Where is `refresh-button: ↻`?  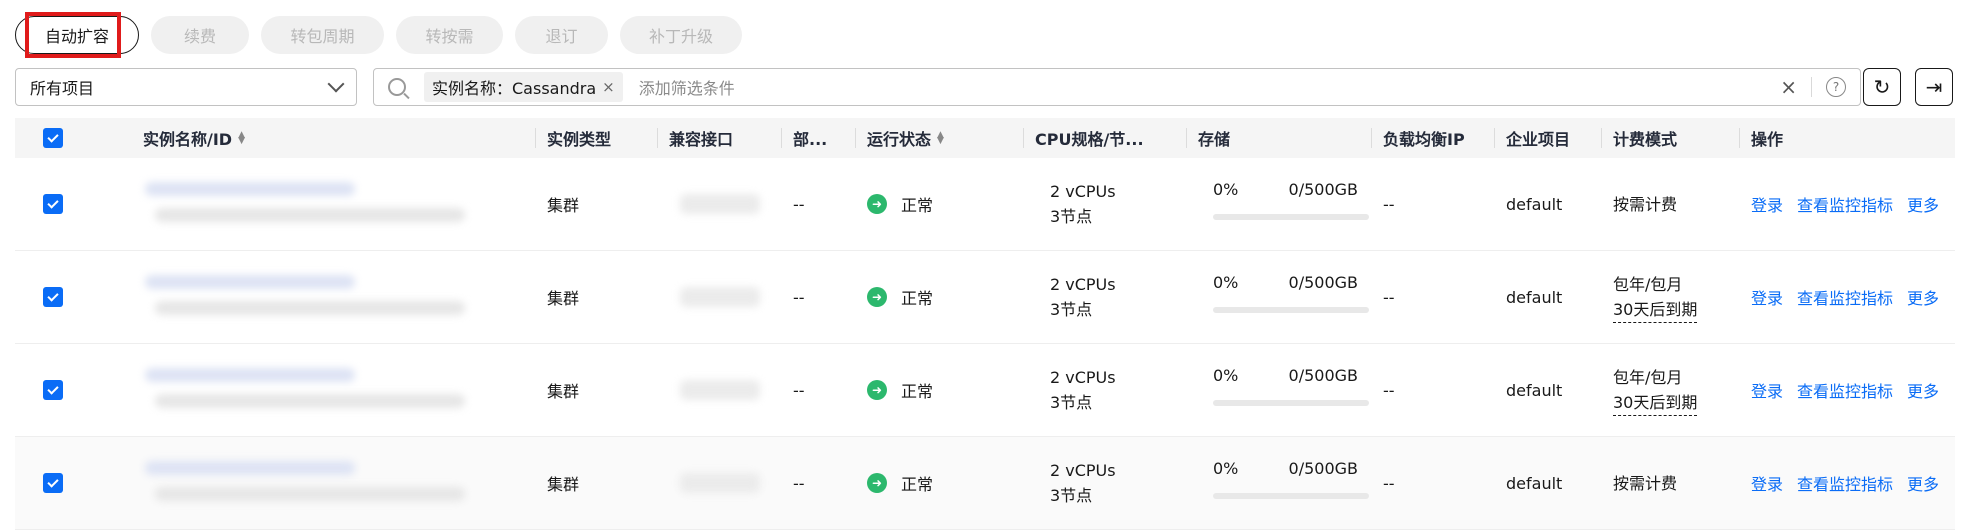 refresh-button: ↻ is located at coordinates (1882, 87).